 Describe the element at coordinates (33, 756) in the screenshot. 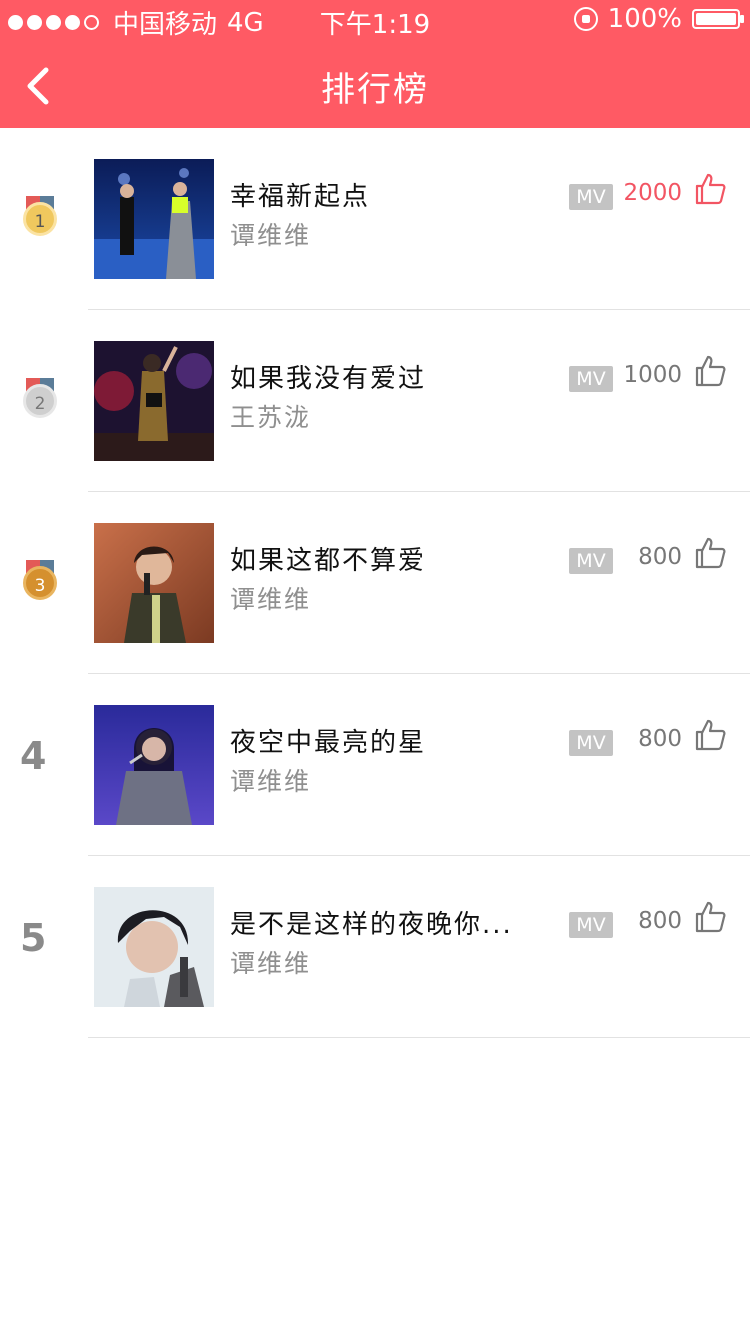

I see `rank-number: 4` at that location.